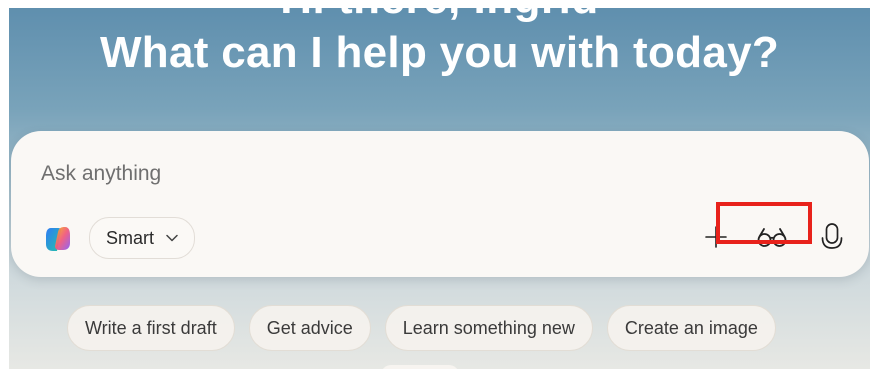 Image resolution: width=870 pixels, height=369 pixels. What do you see at coordinates (439, 16) in the screenshot?
I see `greeting: Hi there, Ingrid` at bounding box center [439, 16].